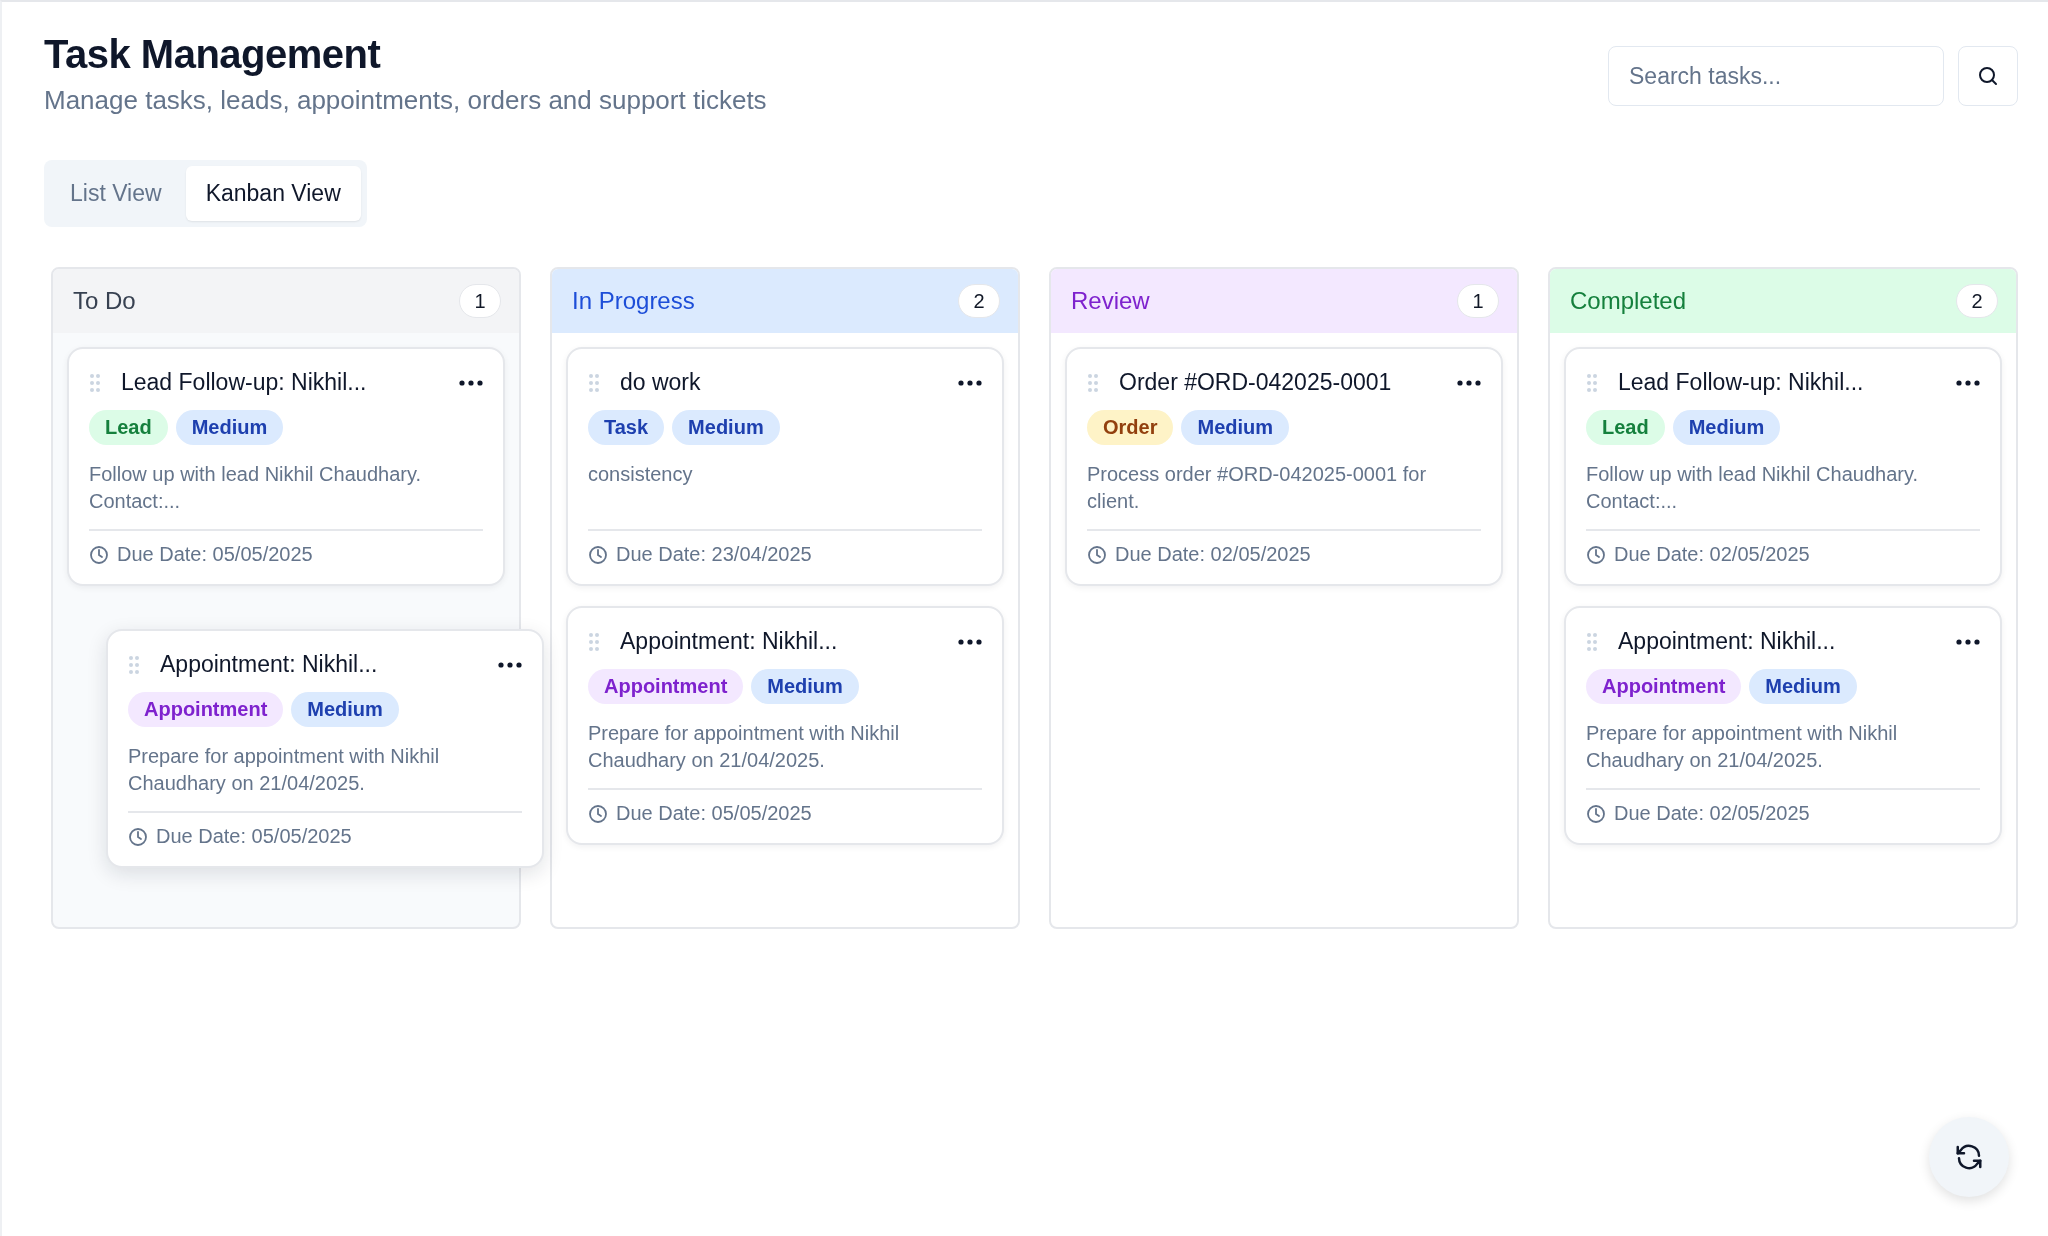 The height and width of the screenshot is (1236, 2048). I want to click on task-card: Lead Follow-up: Nikhil... Lead Medium Follow up with lead Nikhil Chaudhary. Contact:... Due Date: 02/05/2025, so click(1783, 466).